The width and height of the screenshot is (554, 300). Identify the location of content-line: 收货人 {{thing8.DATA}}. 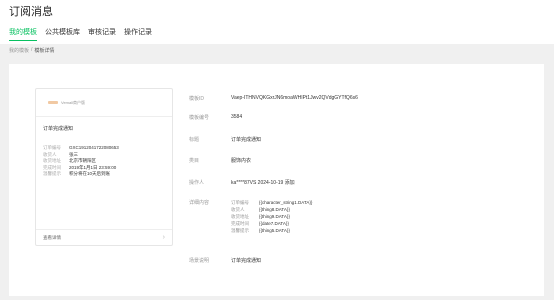
(271, 209).